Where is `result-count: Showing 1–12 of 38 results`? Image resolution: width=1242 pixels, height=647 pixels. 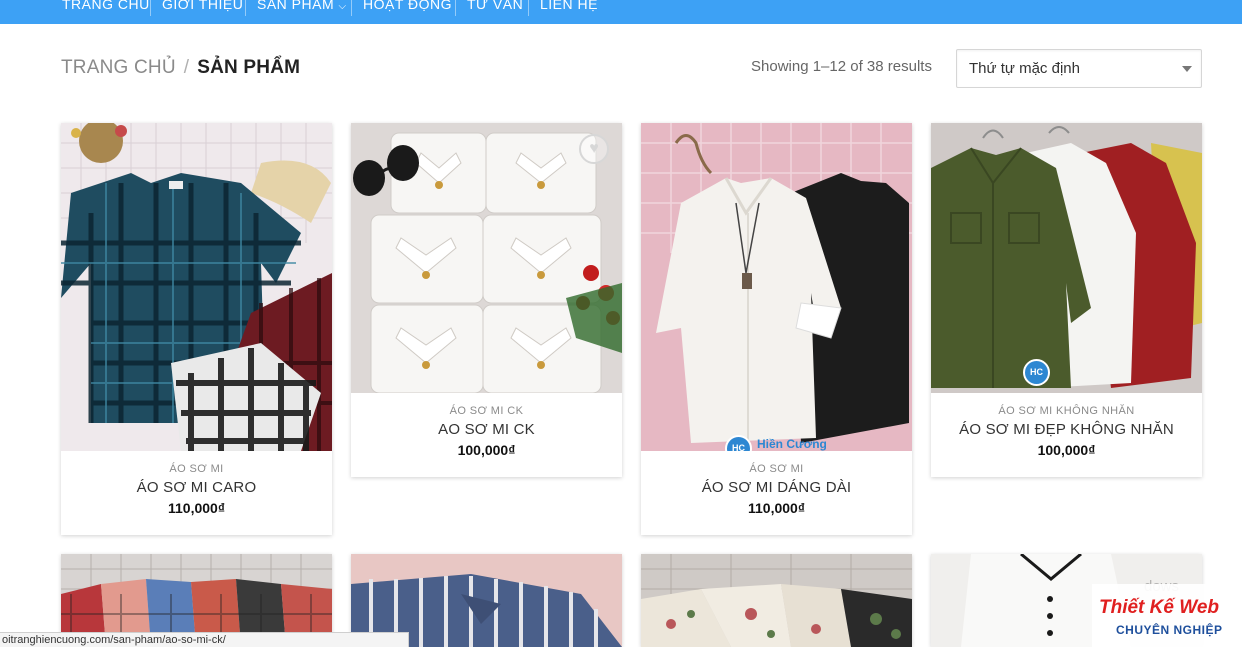
result-count: Showing 1–12 of 38 results is located at coordinates (841, 66).